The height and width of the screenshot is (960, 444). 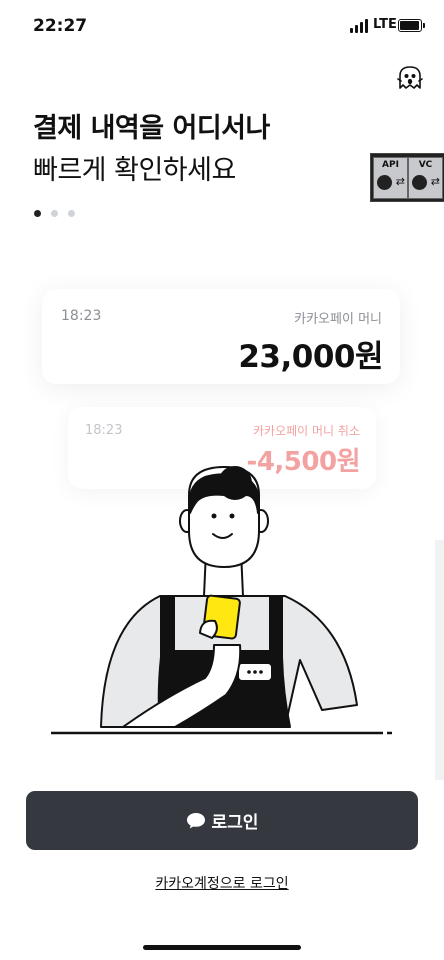 I want to click on network-type: LTE, so click(x=385, y=24).